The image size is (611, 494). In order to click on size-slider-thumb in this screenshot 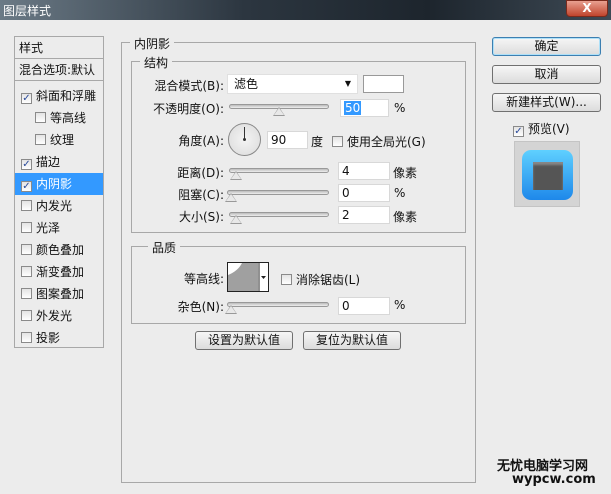, I will do `click(236, 219)`.